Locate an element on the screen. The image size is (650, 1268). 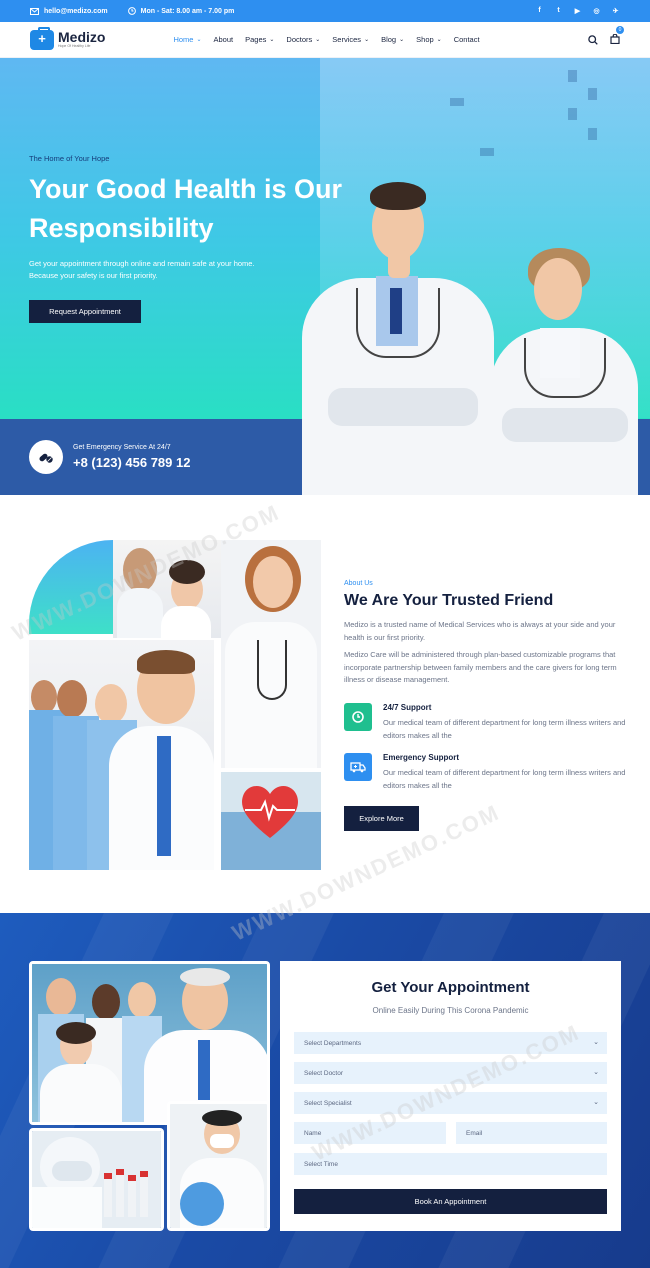
hours-text: Mon - Sat: 8.00 am - 7.00 pm is located at coordinates (187, 11).